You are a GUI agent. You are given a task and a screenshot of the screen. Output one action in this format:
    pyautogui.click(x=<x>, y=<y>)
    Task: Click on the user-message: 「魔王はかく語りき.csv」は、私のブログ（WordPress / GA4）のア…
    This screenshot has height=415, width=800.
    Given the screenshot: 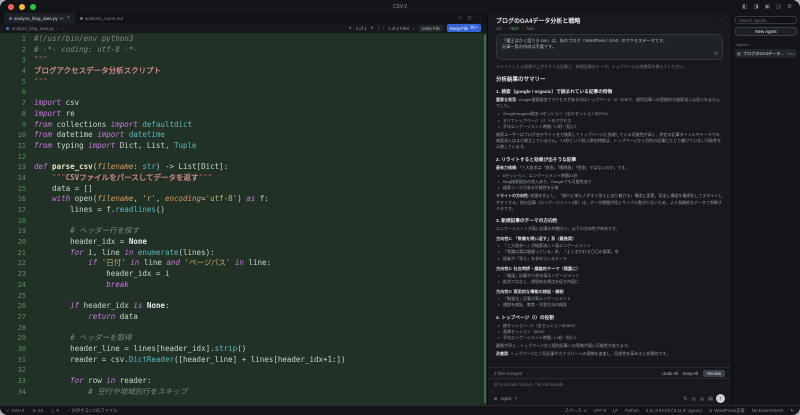 What is the action you would take?
    pyautogui.click(x=609, y=47)
    